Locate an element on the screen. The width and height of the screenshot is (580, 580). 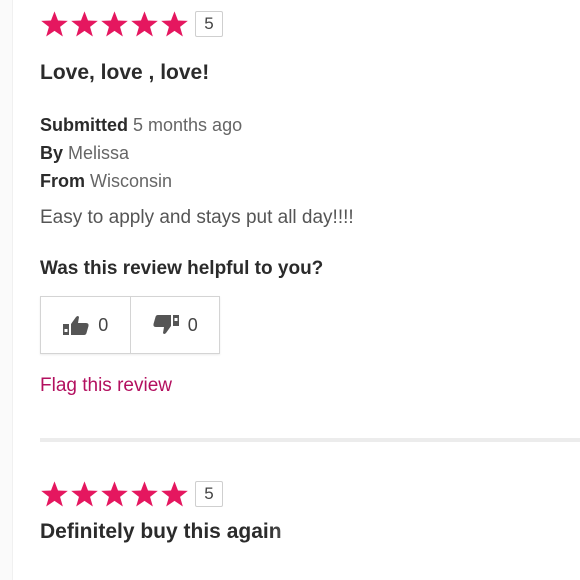
review-title: Love, love , love! is located at coordinates (125, 72).